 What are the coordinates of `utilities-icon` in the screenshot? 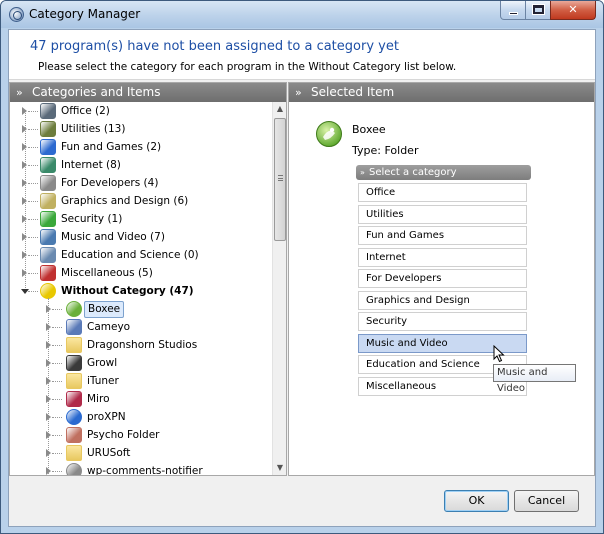 It's located at (48, 129).